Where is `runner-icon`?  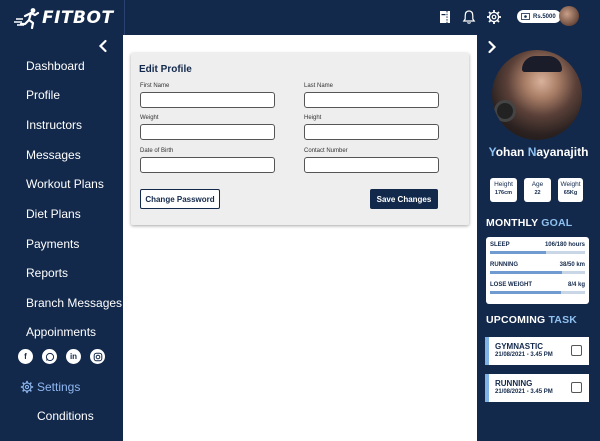 runner-icon is located at coordinates (27, 18).